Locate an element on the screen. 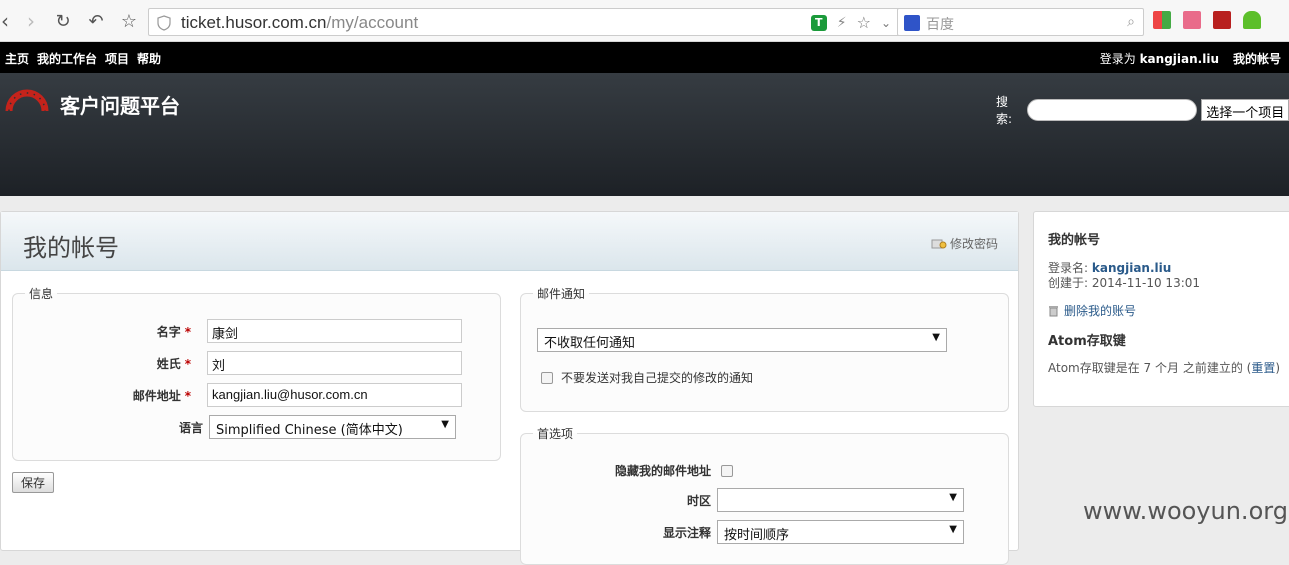 The width and height of the screenshot is (1289, 565). security-t-icon: T is located at coordinates (818, 22).